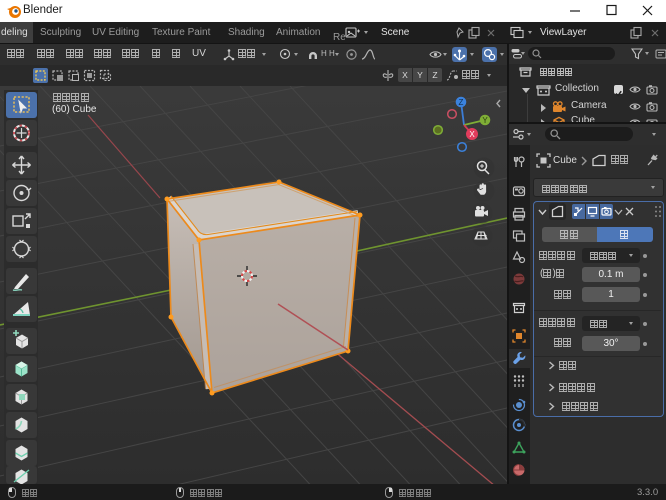  Describe the element at coordinates (472, 134) in the screenshot. I see `svg-text: X` at that location.